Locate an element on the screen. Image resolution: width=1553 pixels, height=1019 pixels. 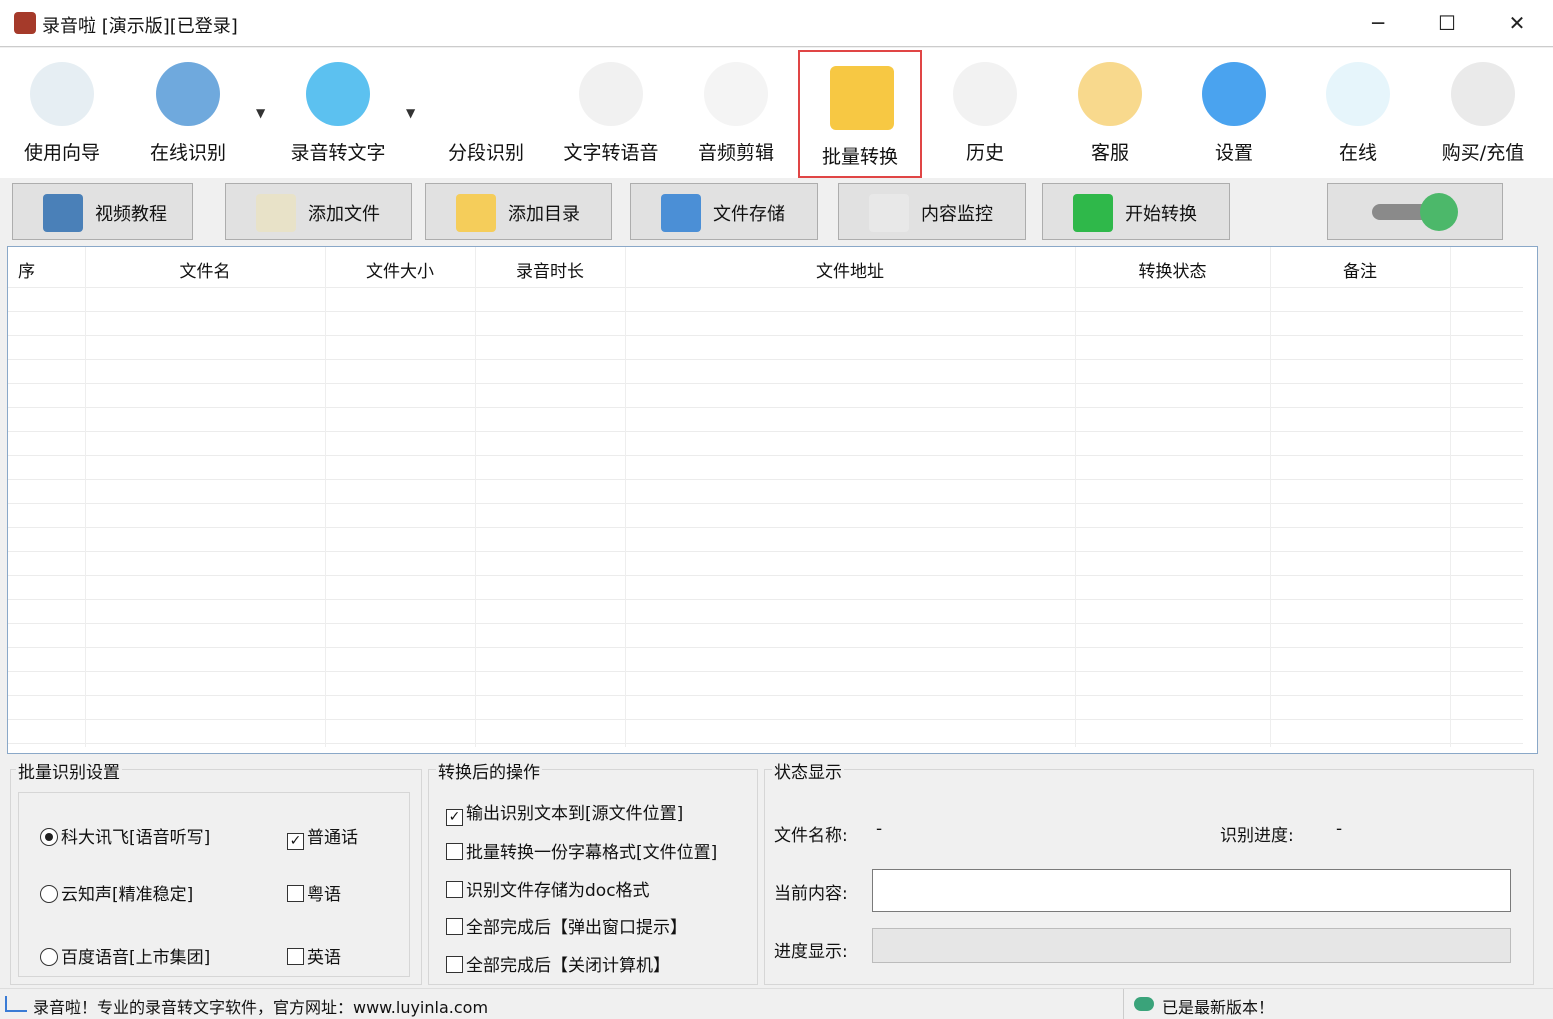
maximize-button: ☐ is located at coordinates (1447, 23).